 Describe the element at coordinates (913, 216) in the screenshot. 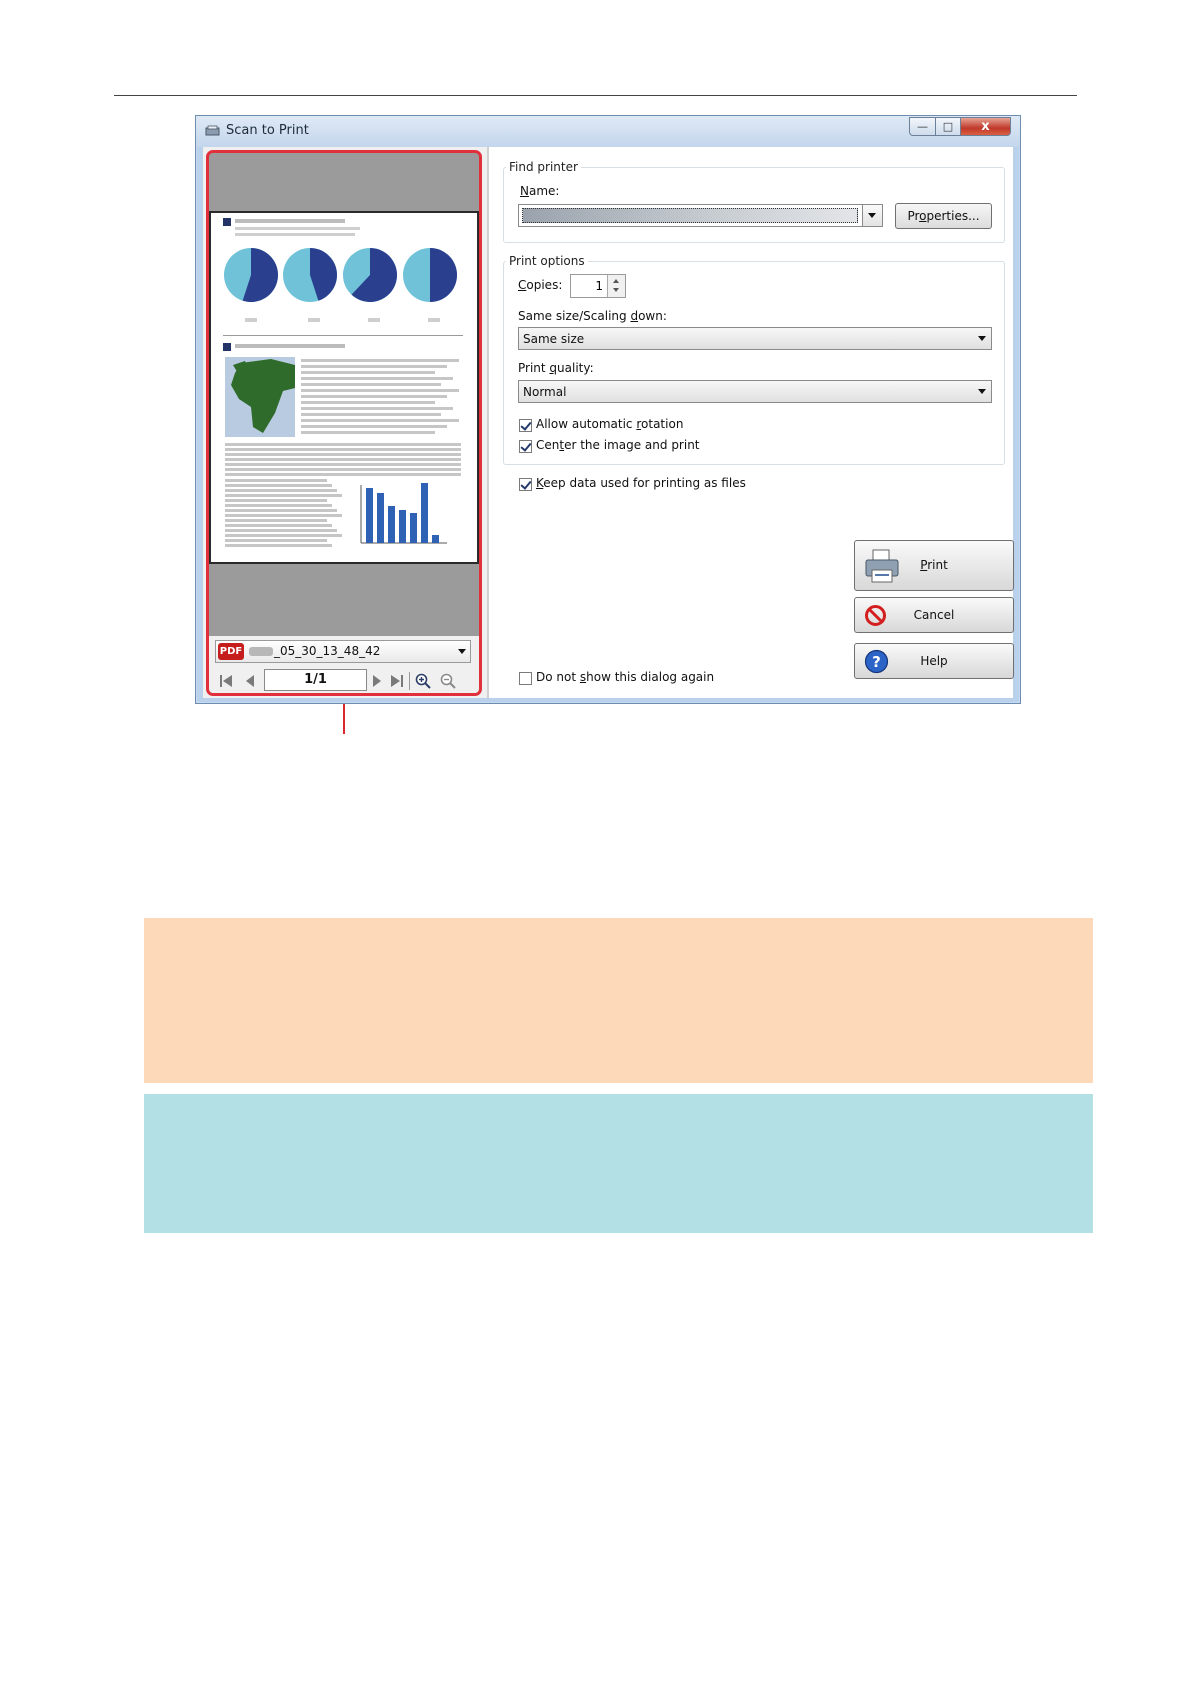

I see `btn-text: Pr` at that location.